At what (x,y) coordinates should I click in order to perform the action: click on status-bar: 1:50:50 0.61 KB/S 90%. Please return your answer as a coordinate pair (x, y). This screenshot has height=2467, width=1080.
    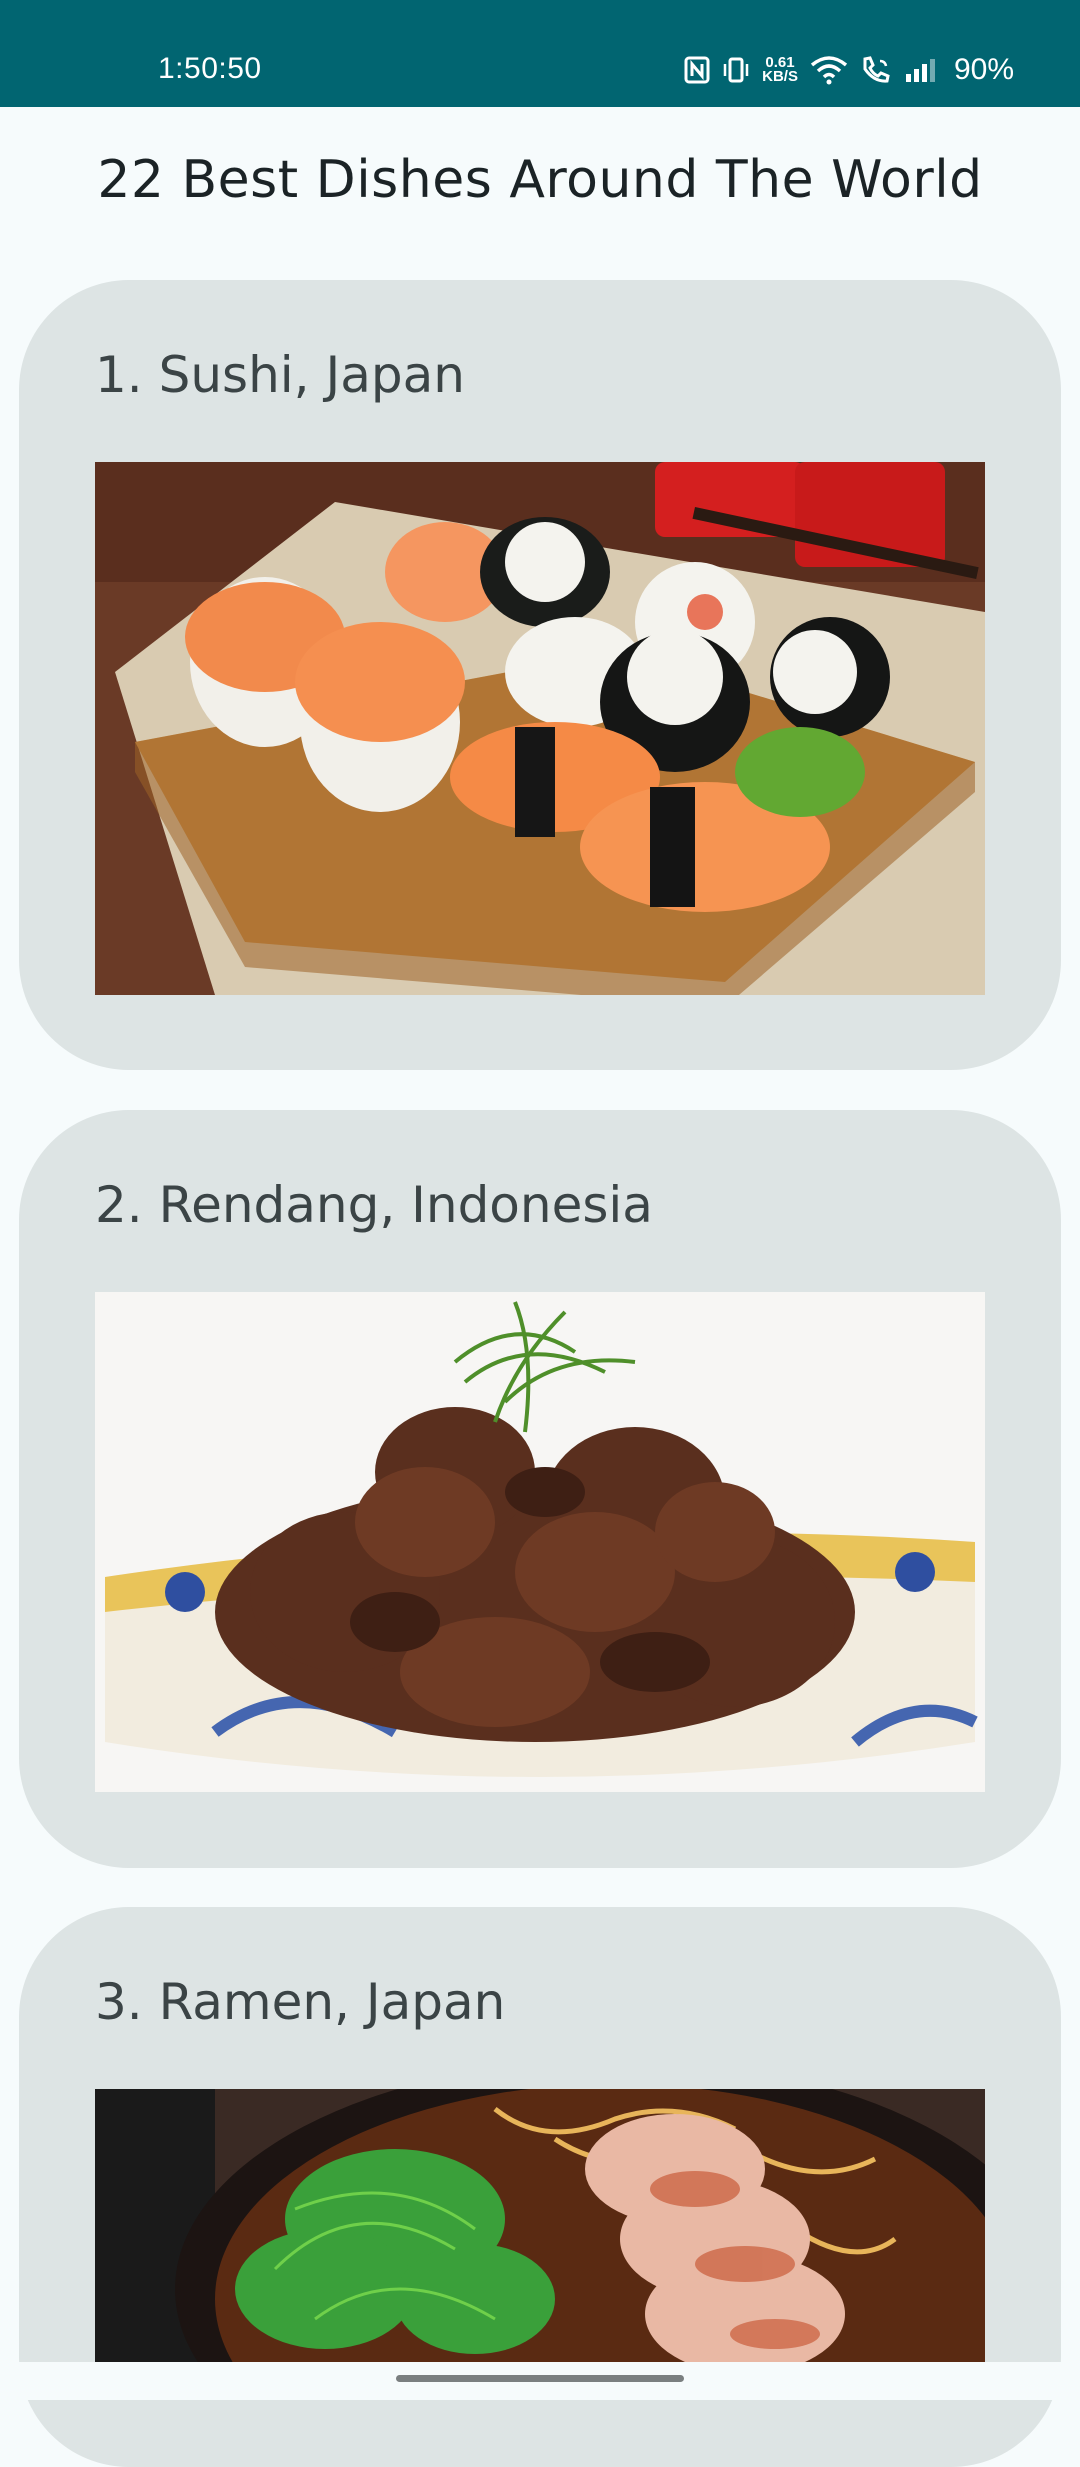
    Looking at the image, I should click on (540, 53).